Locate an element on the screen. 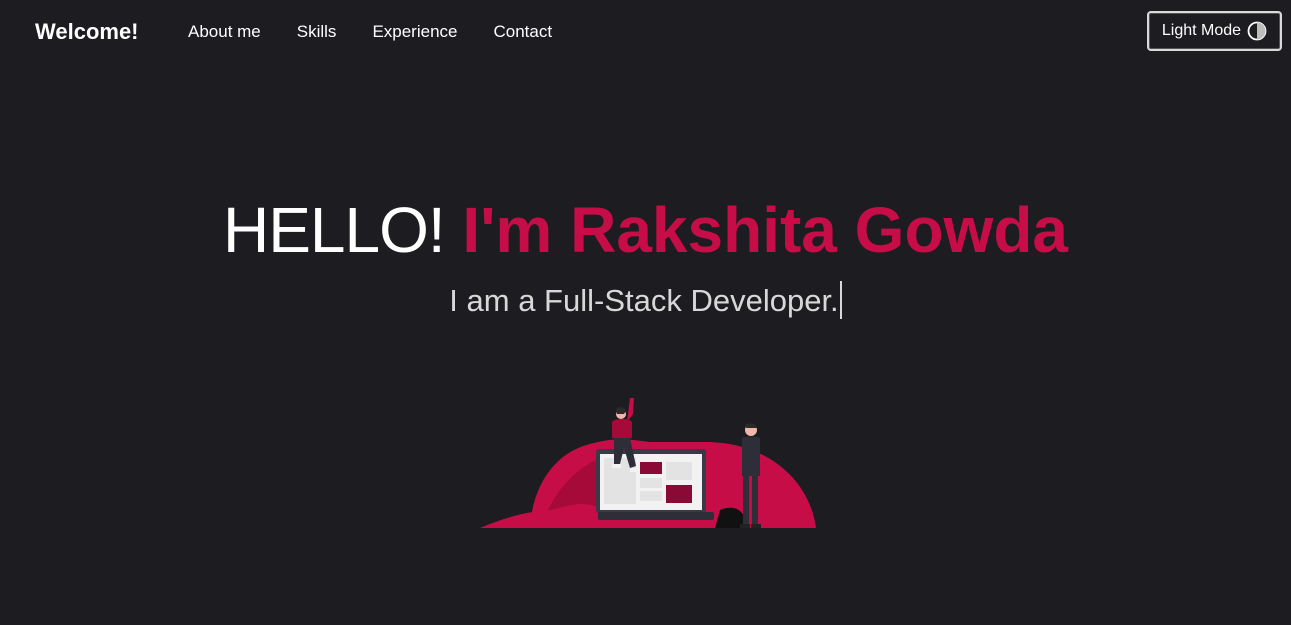  nav-link-contact: Contact is located at coordinates (523, 32).